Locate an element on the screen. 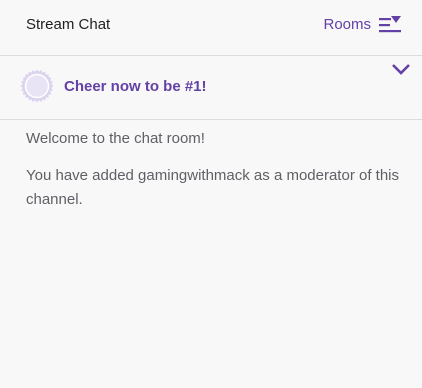 This screenshot has height=388, width=422. cheer-badge-icon is located at coordinates (37, 86).